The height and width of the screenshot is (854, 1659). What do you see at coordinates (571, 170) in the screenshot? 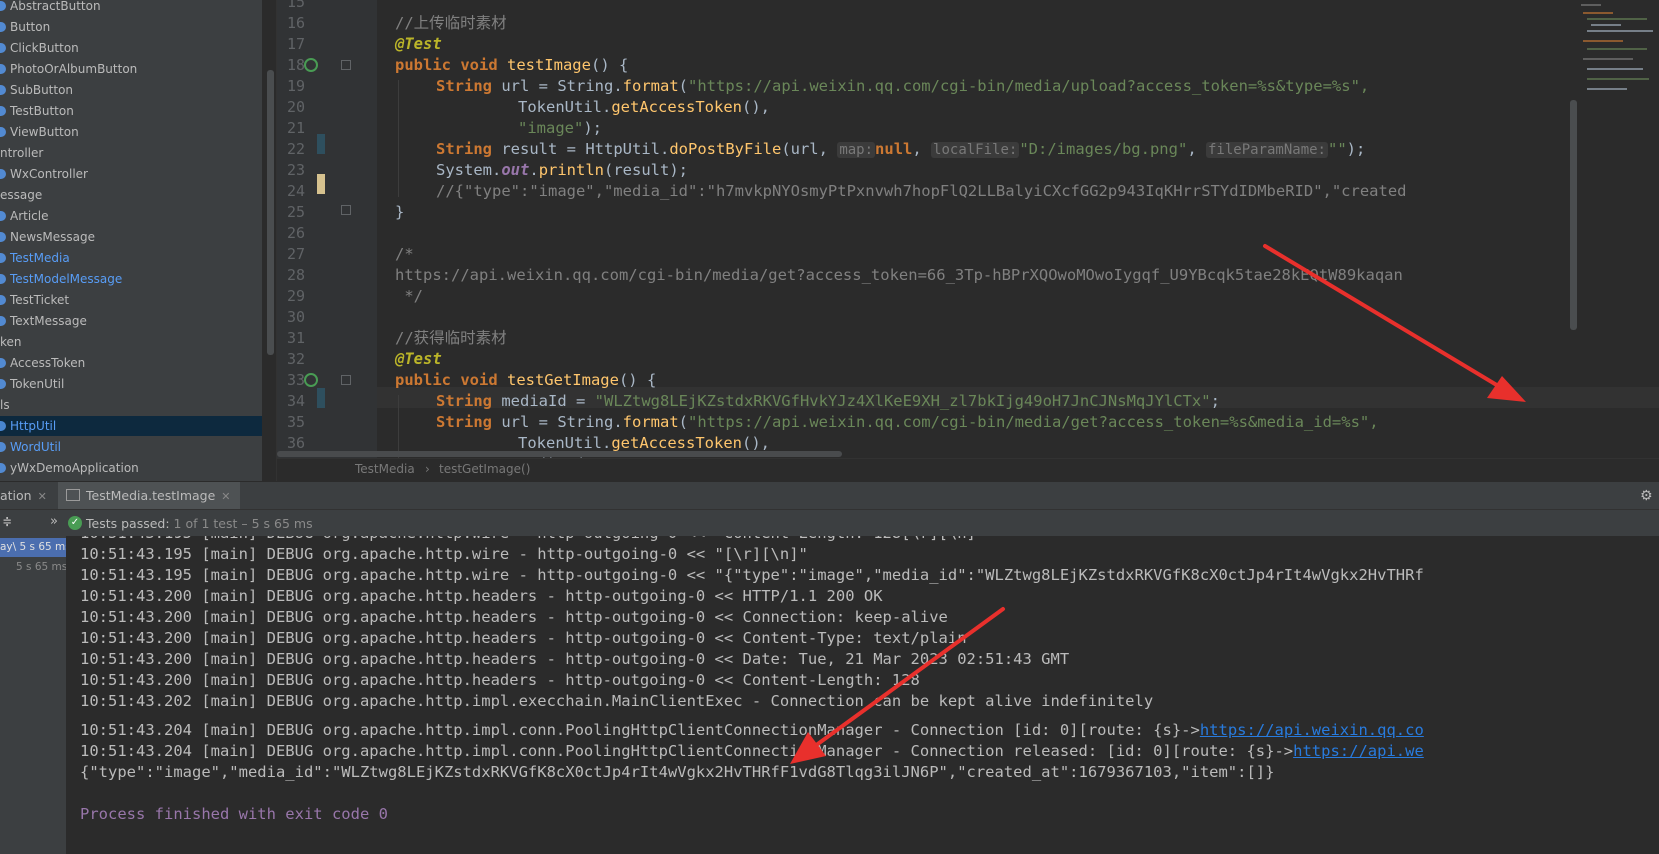
I see `code-token: println` at bounding box center [571, 170].